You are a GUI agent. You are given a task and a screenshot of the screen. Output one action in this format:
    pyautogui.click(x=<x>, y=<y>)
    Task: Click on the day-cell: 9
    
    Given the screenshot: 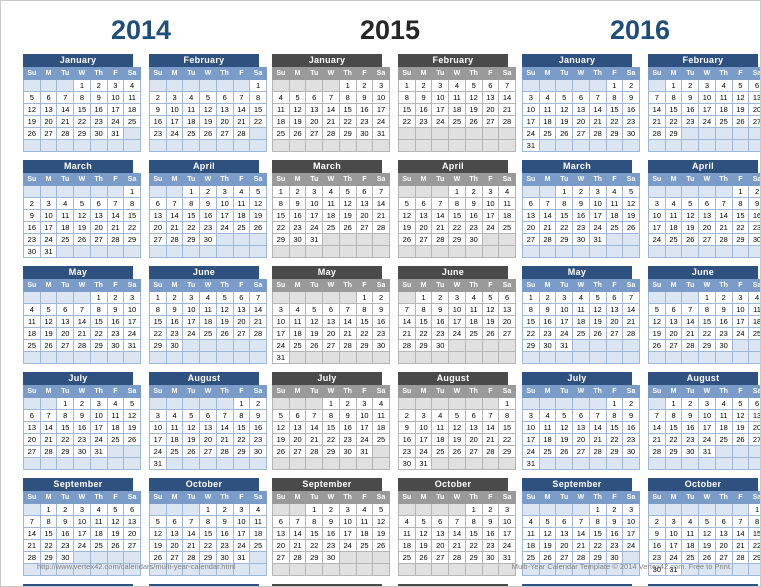 What is the action you would take?
    pyautogui.click(x=65, y=521)
    